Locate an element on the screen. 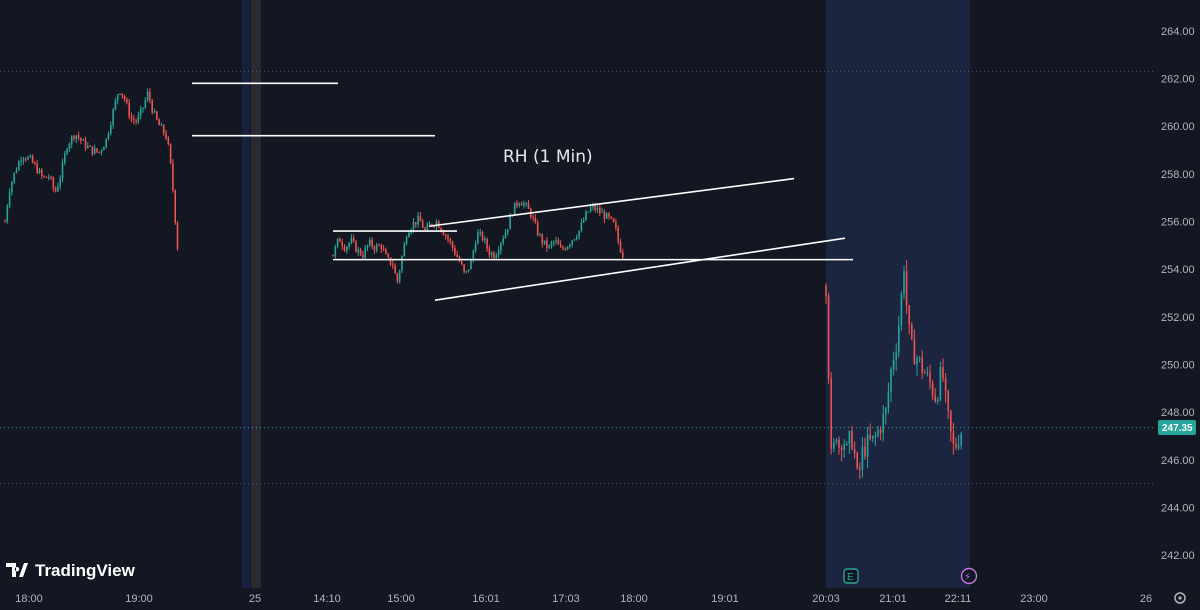  time-tick-label: 19:01 is located at coordinates (725, 599).